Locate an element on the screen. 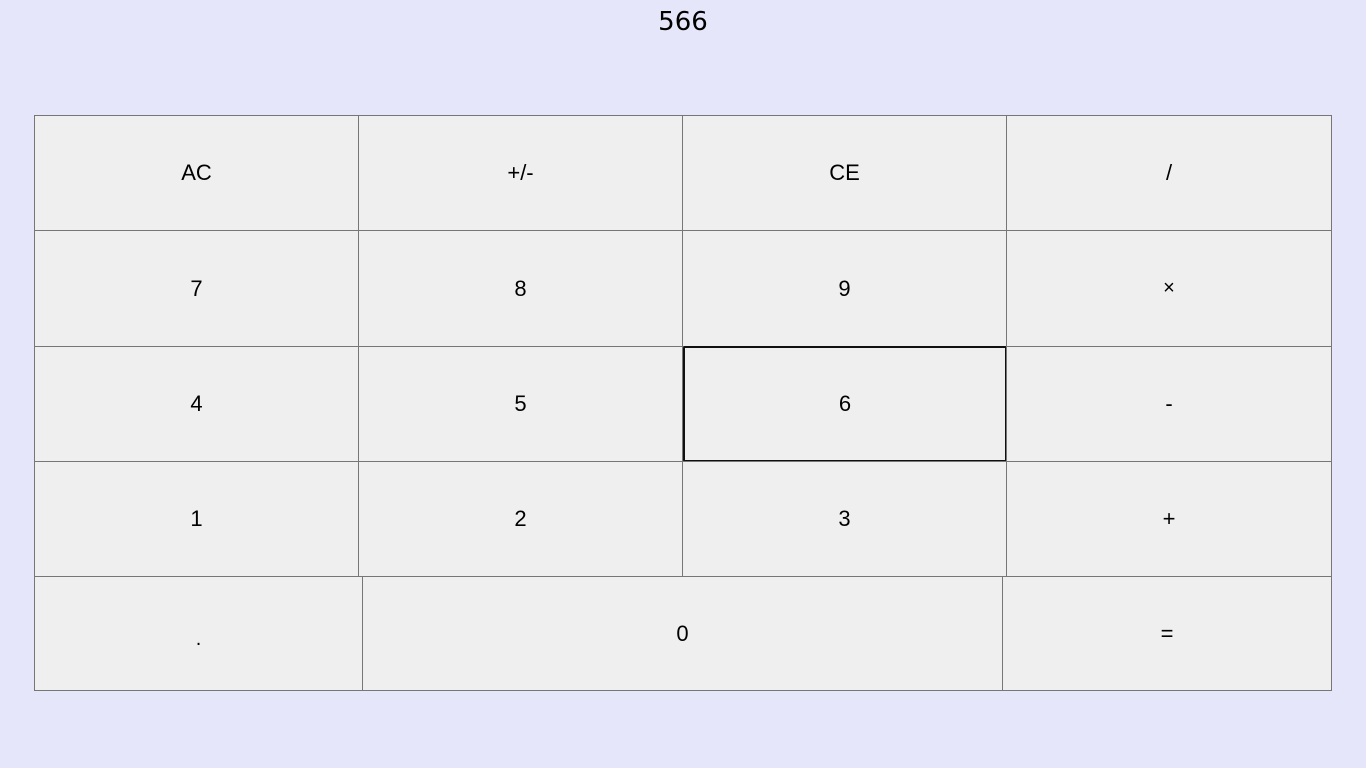 This screenshot has width=1366, height=768. digit-3-label: 3 is located at coordinates (844, 518).